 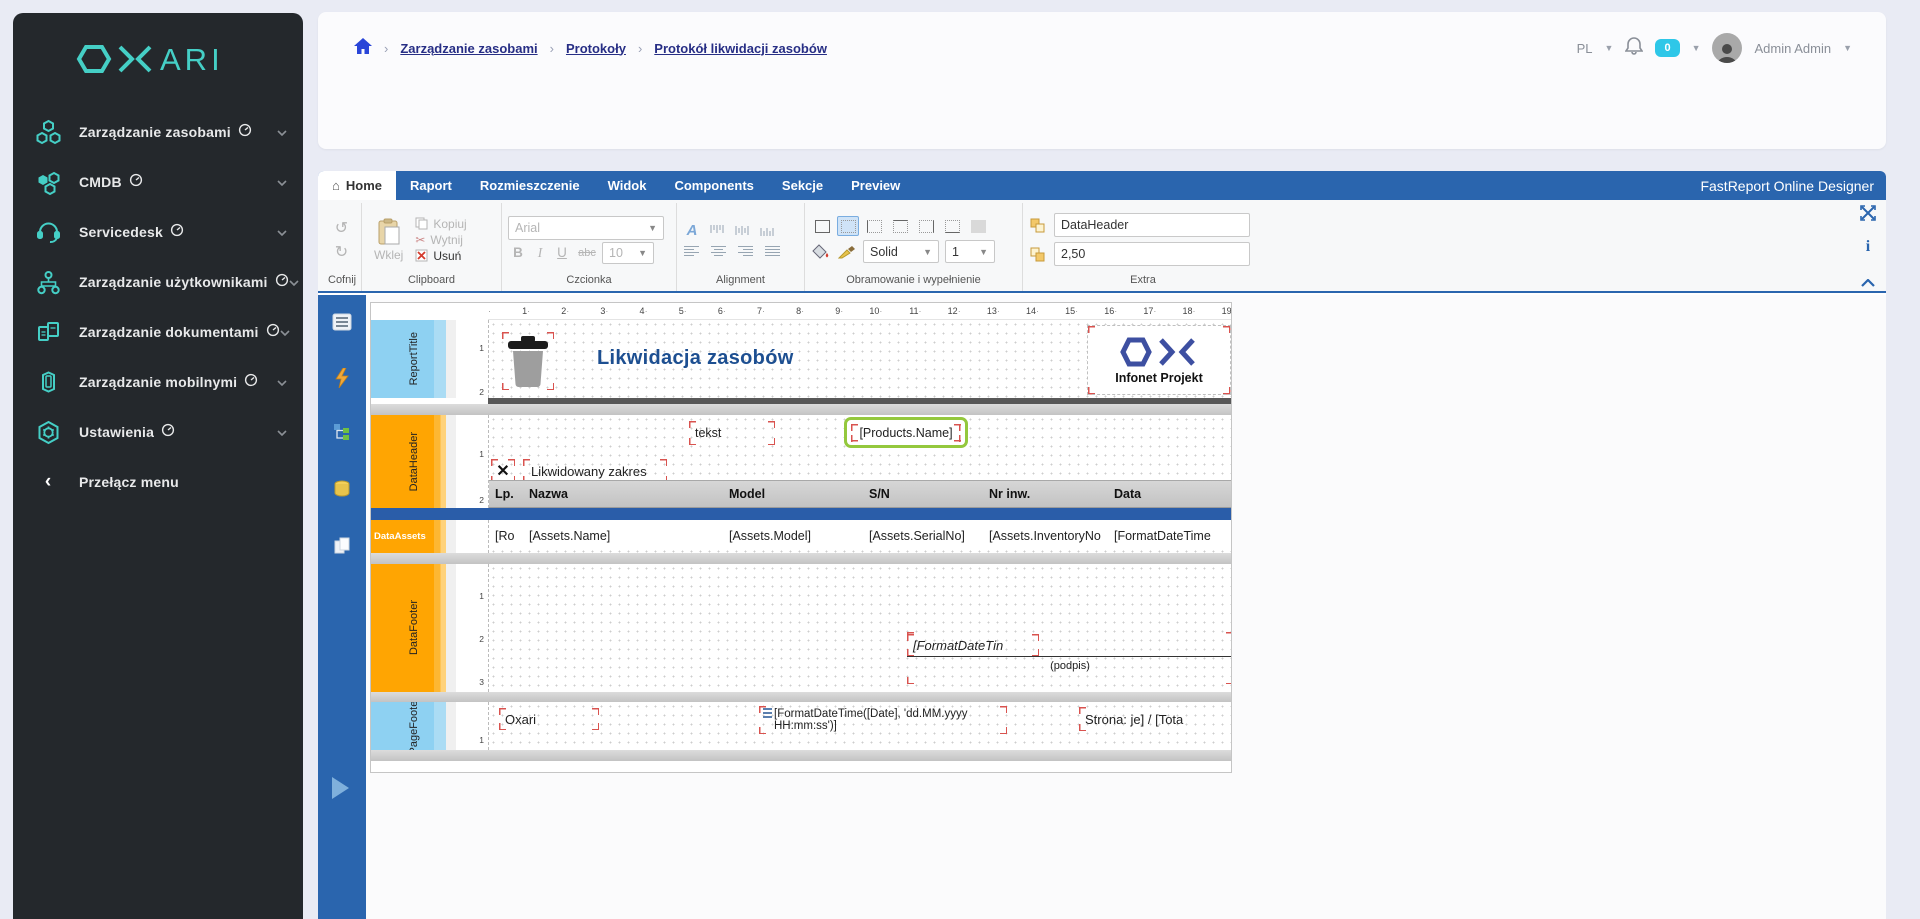 What do you see at coordinates (506, 536) in the screenshot?
I see `table-data-cell: [Ro` at bounding box center [506, 536].